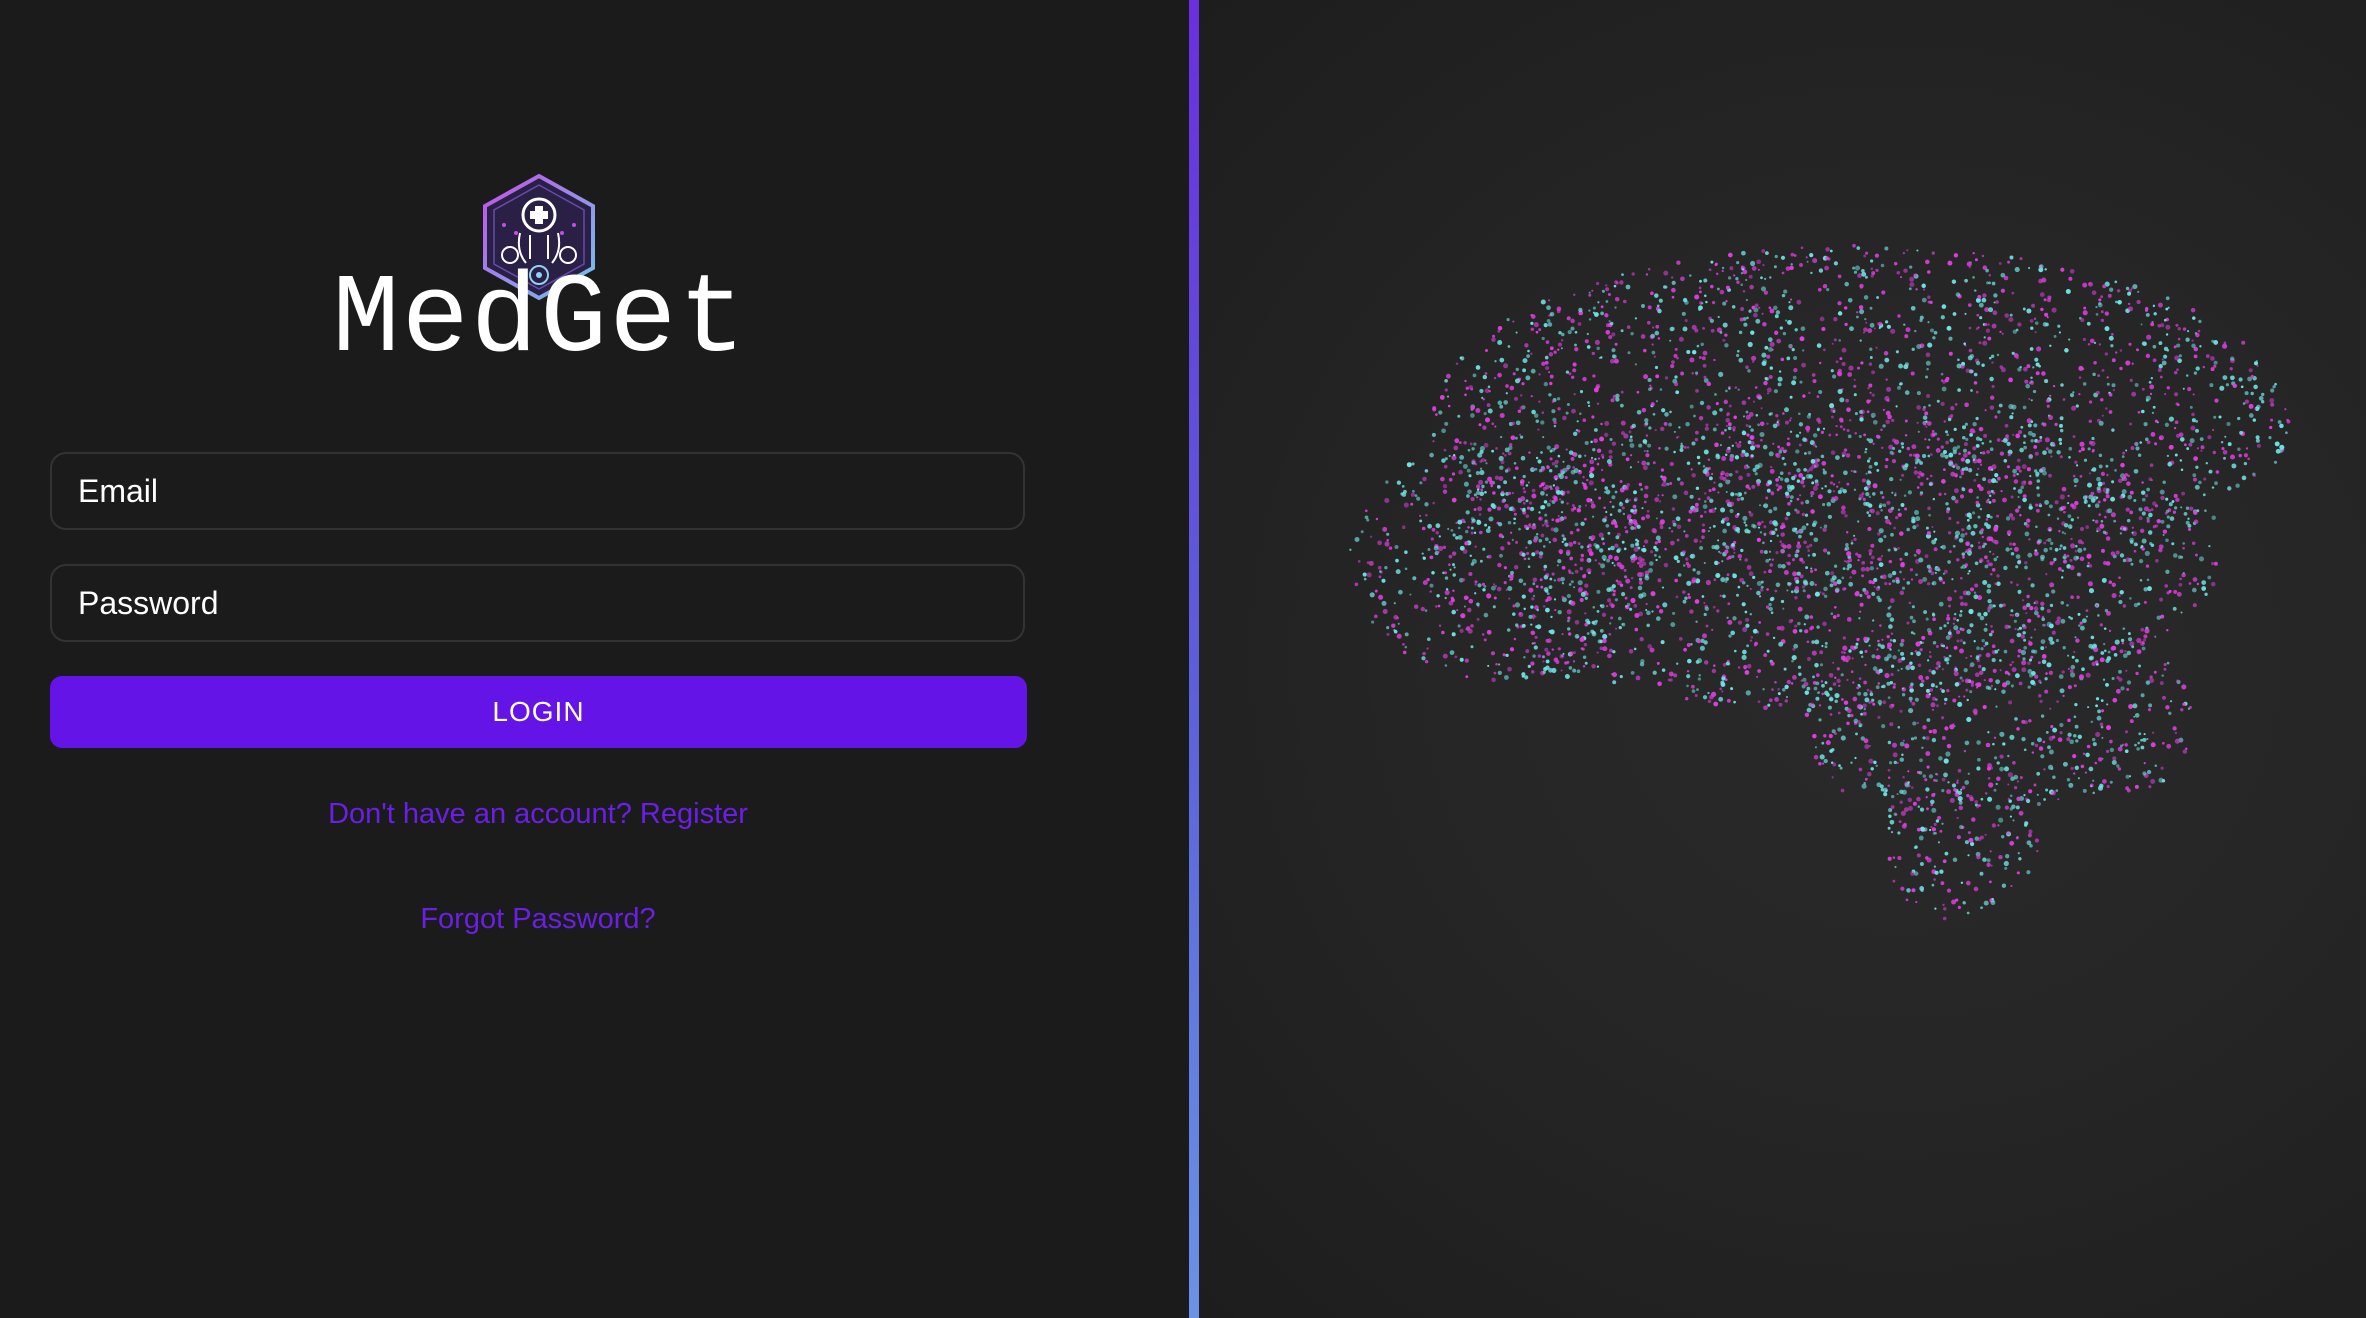 Image resolution: width=2366 pixels, height=1318 pixels. What do you see at coordinates (538, 712) in the screenshot?
I see `login-button: LOGIN` at bounding box center [538, 712].